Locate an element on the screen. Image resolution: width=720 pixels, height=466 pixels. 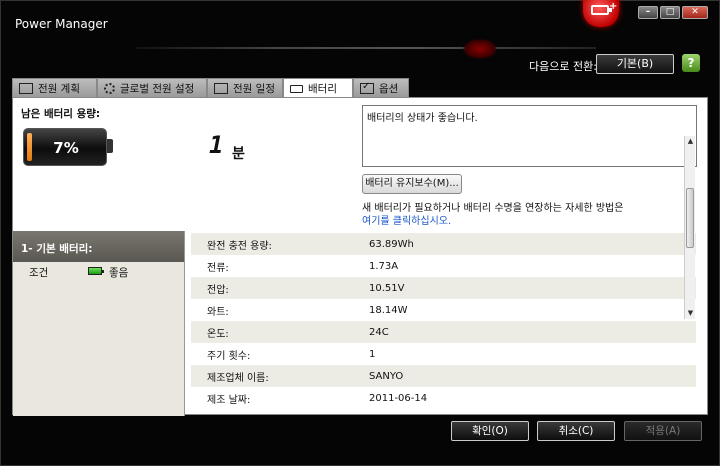
detail-key: 전압: is located at coordinates (218, 290).